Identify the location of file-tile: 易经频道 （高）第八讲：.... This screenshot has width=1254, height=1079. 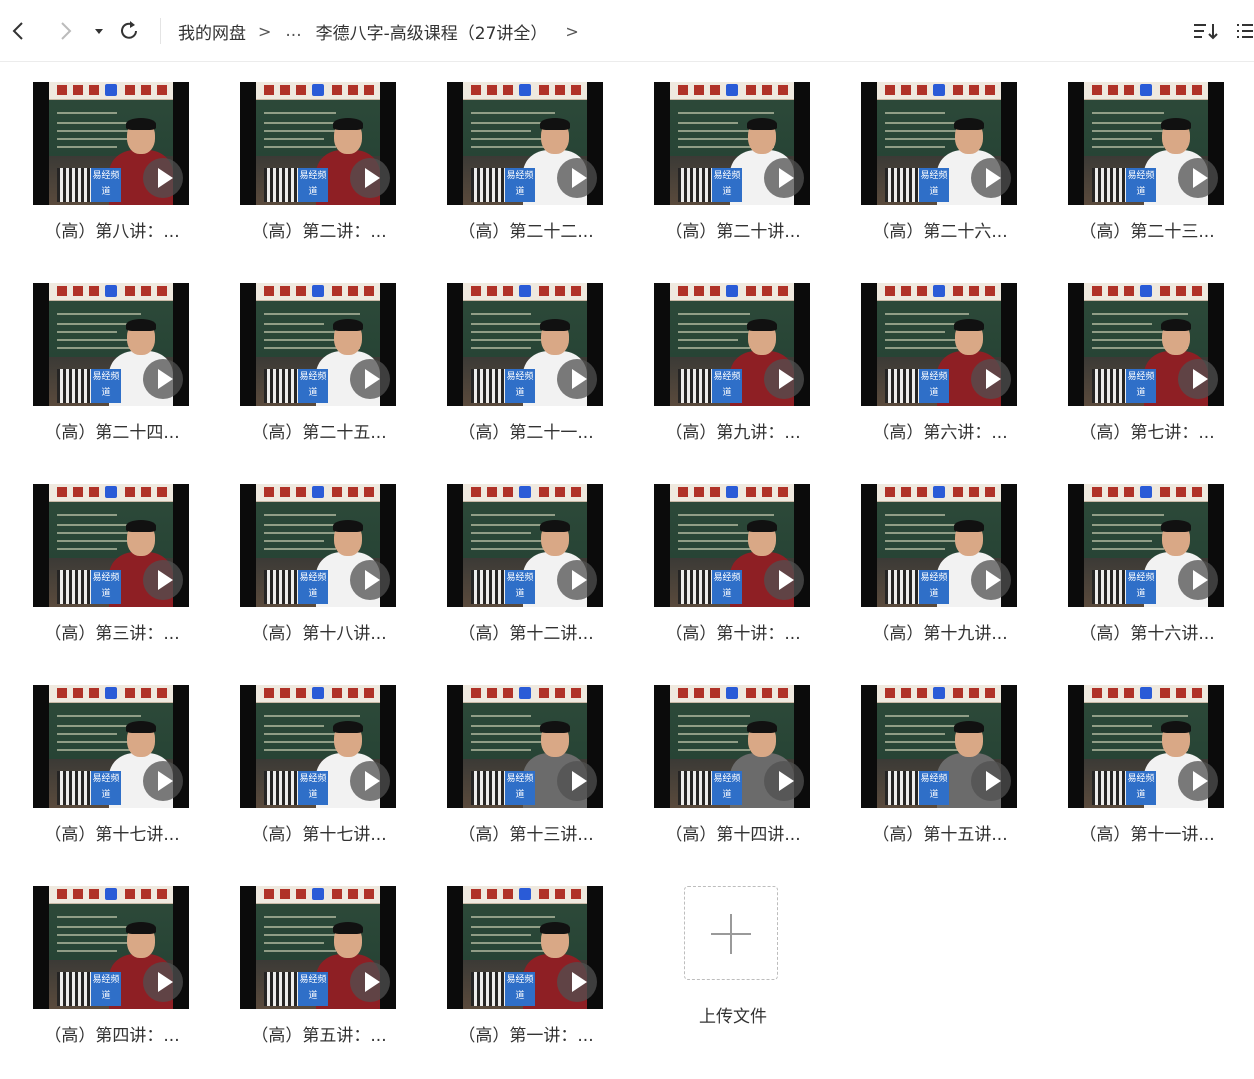
(112, 152).